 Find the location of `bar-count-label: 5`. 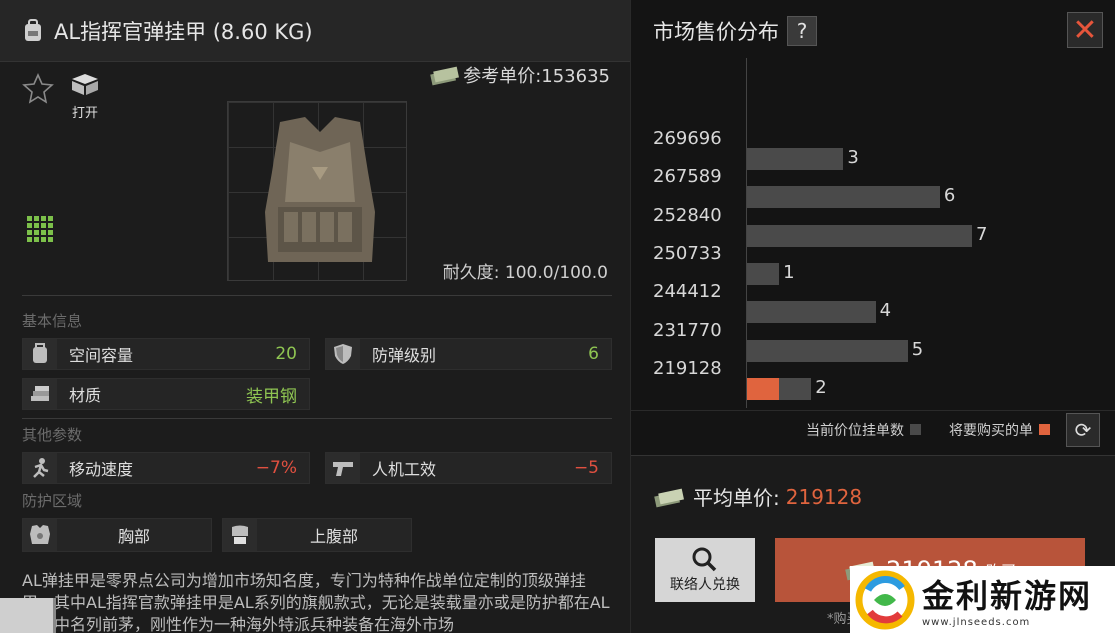

bar-count-label: 5 is located at coordinates (917, 349).